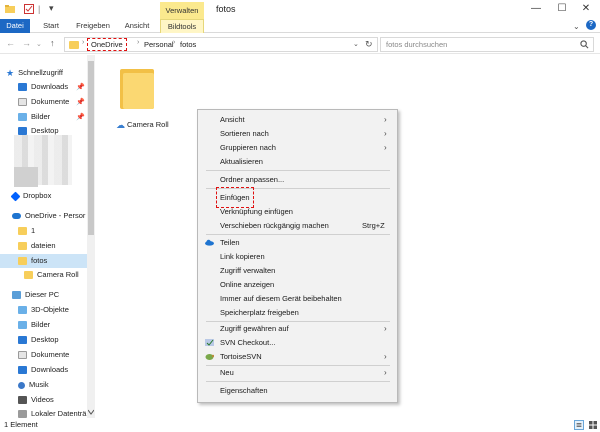 This screenshot has height=432, width=600. I want to click on blurred-items, so click(26, 177).